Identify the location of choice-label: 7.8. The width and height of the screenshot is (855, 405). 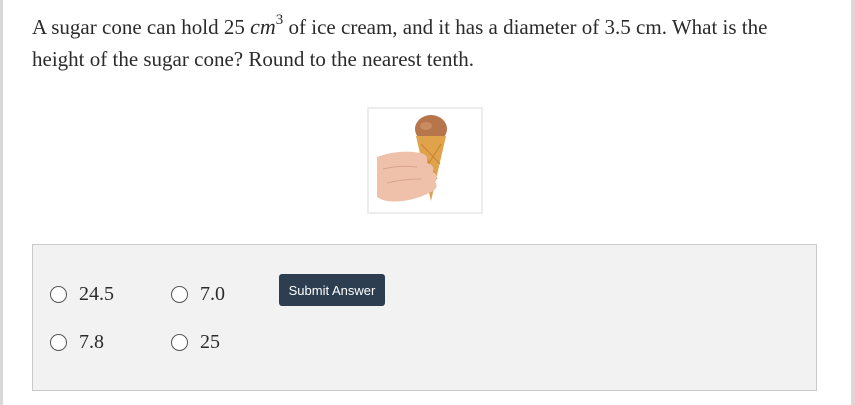
(91, 342).